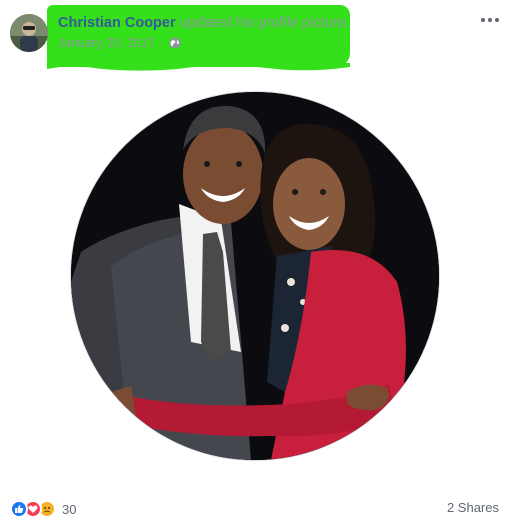 The width and height of the screenshot is (510, 529). I want to click on author-name-link: Christian Cooper, so click(117, 23).